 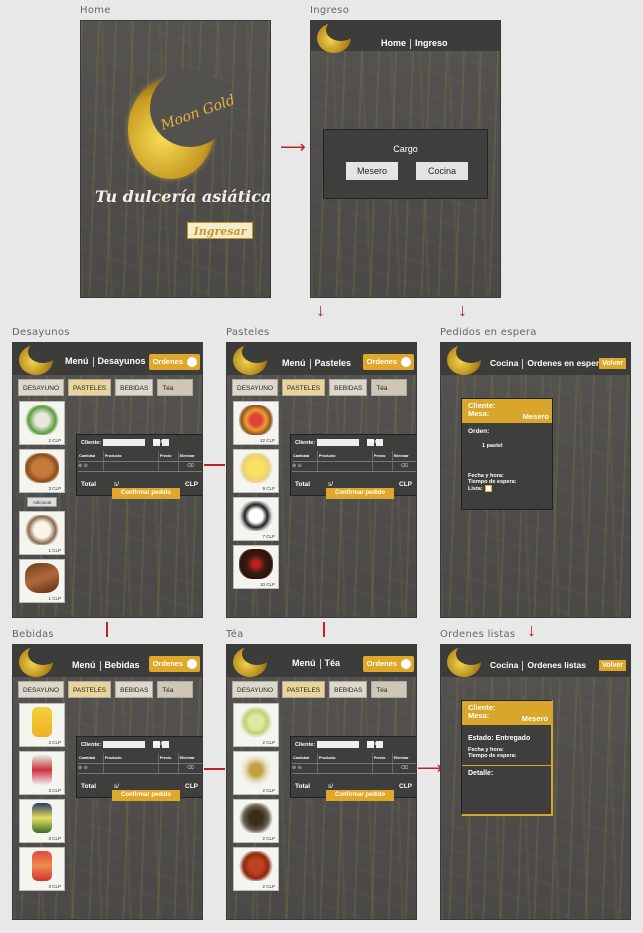 I want to click on ingresar-button: Ingresar, so click(x=220, y=230).